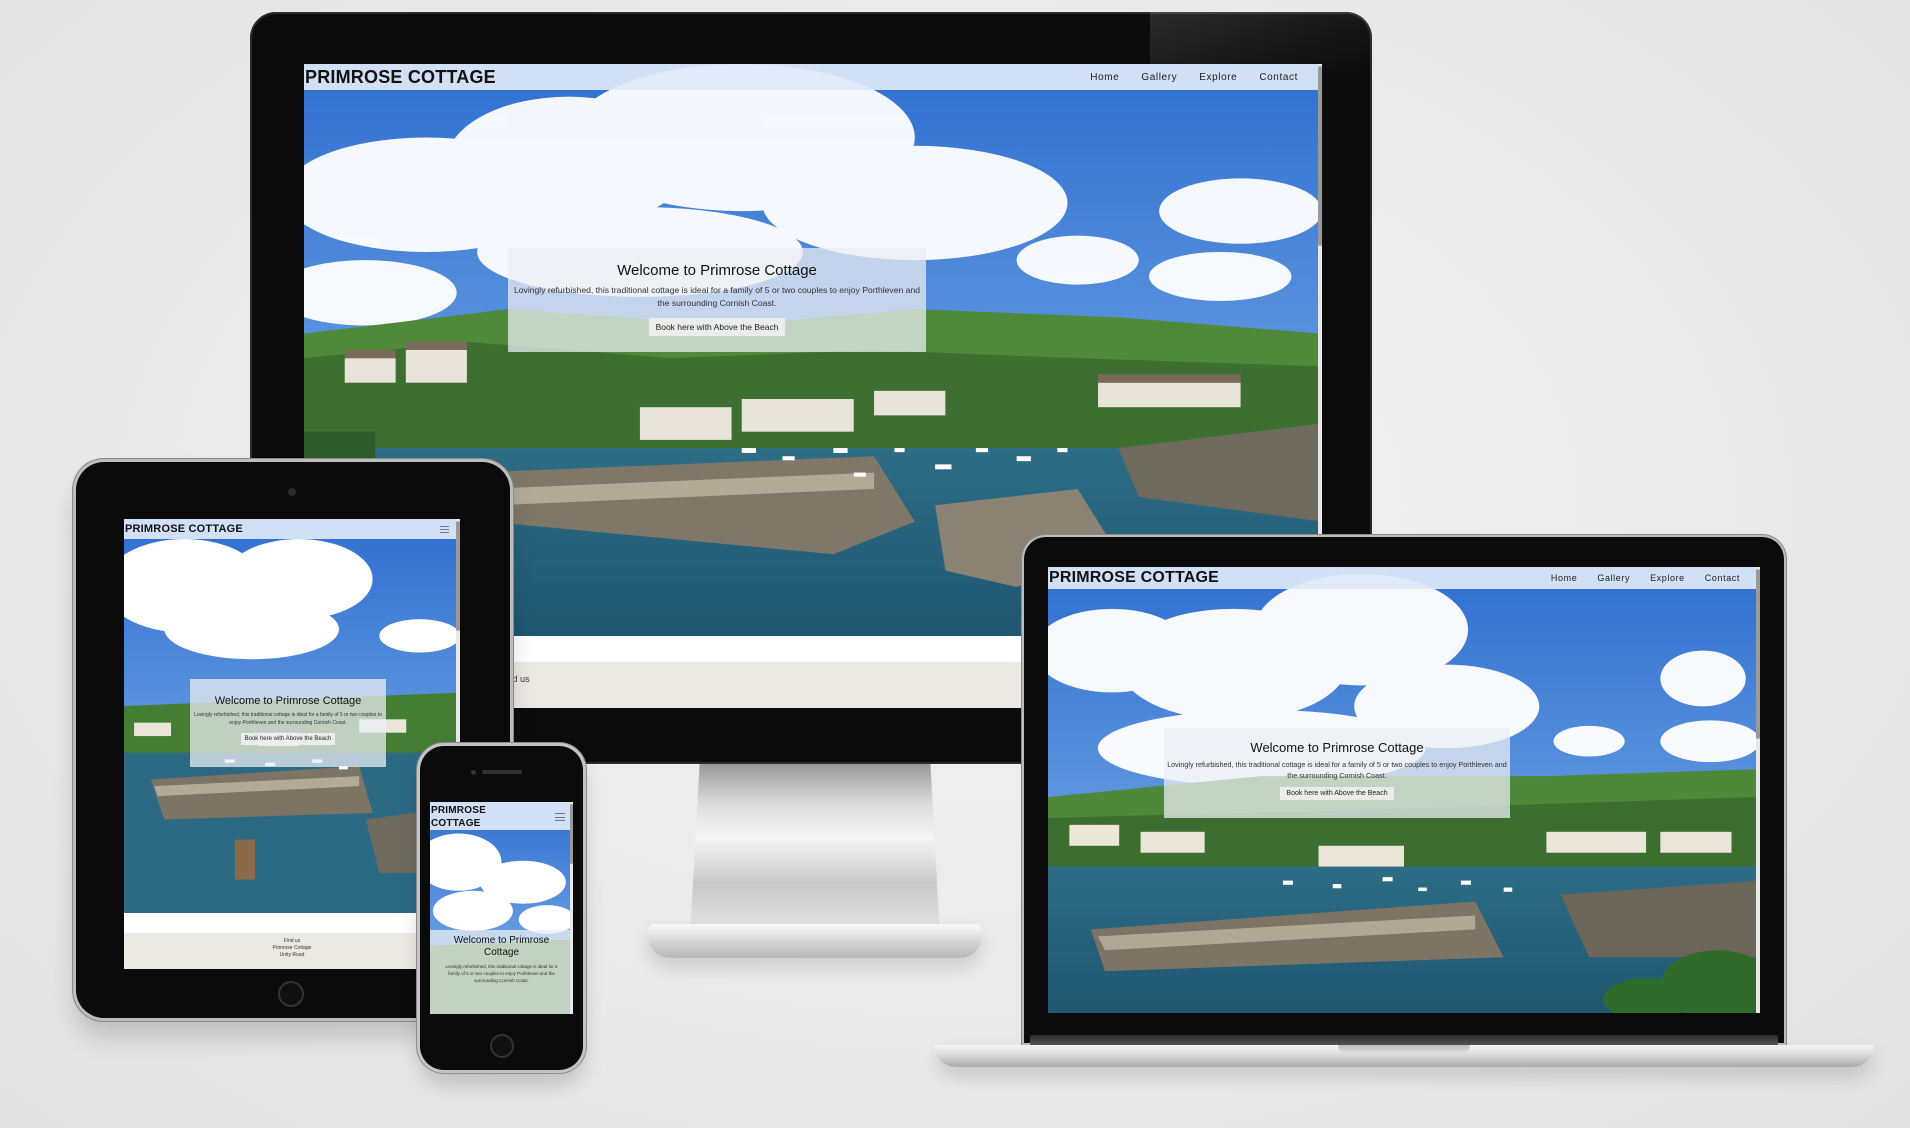  What do you see at coordinates (1104, 77) in the screenshot?
I see `nav-home: Home` at bounding box center [1104, 77].